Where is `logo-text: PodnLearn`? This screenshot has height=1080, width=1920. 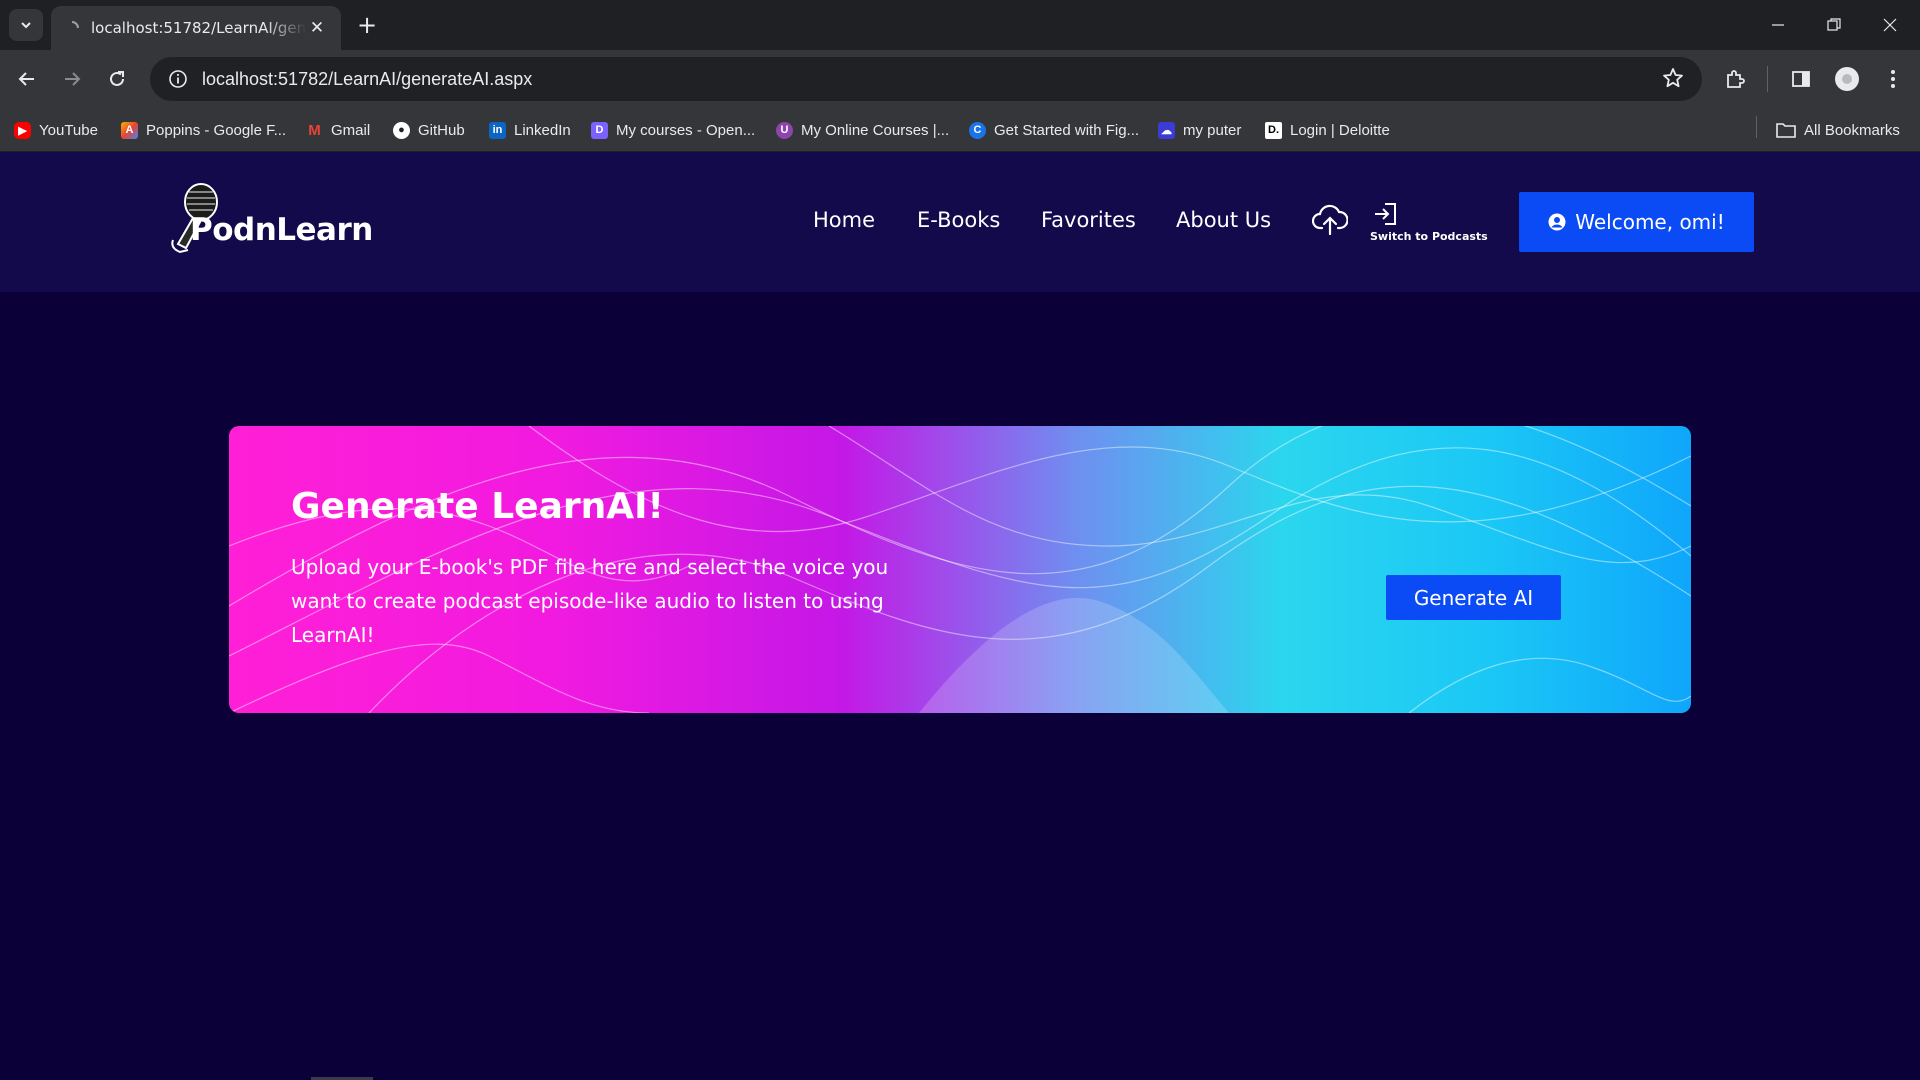 logo-text: PodnLearn is located at coordinates (281, 230).